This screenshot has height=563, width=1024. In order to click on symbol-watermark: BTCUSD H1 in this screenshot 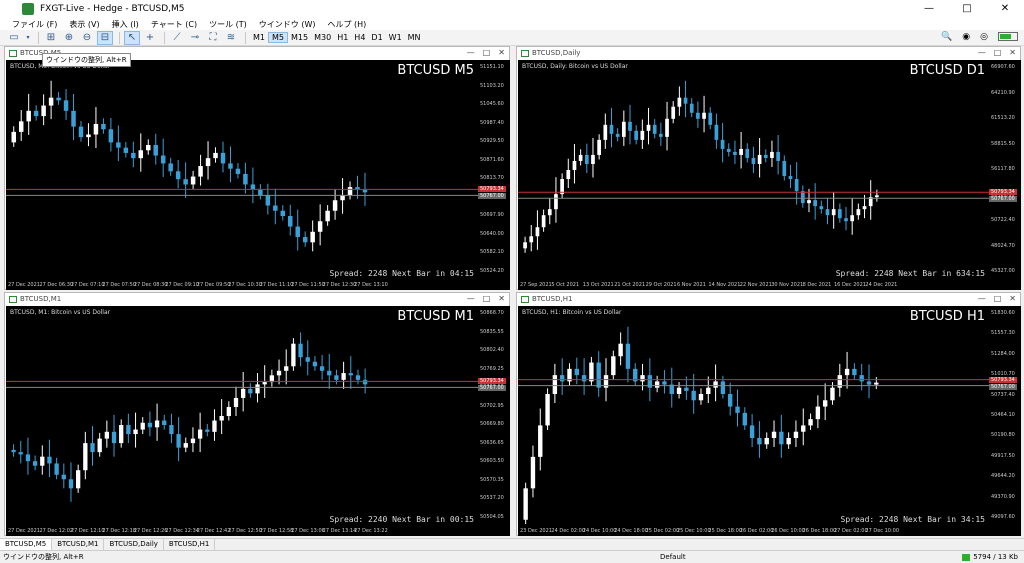, I will do `click(947, 316)`.